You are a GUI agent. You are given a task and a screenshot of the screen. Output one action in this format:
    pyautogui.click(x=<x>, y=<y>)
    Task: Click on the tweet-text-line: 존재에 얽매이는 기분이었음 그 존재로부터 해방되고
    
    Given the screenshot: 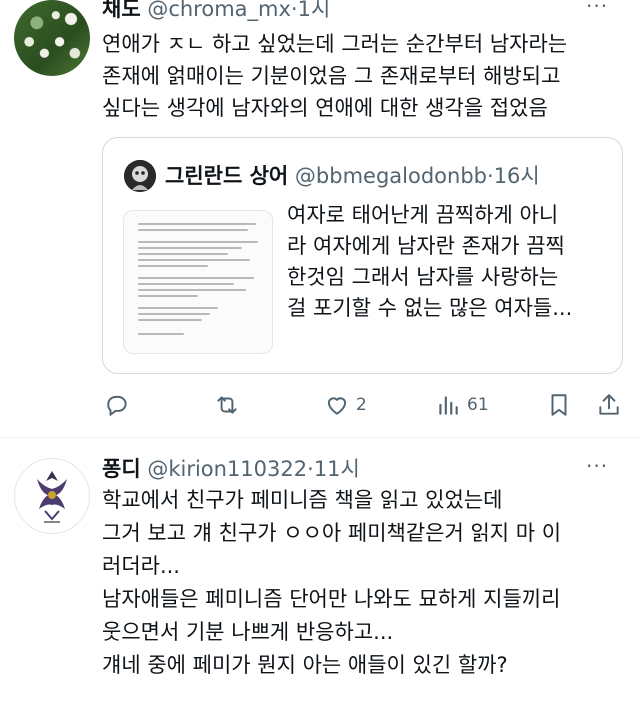 What is the action you would take?
    pyautogui.click(x=331, y=76)
    